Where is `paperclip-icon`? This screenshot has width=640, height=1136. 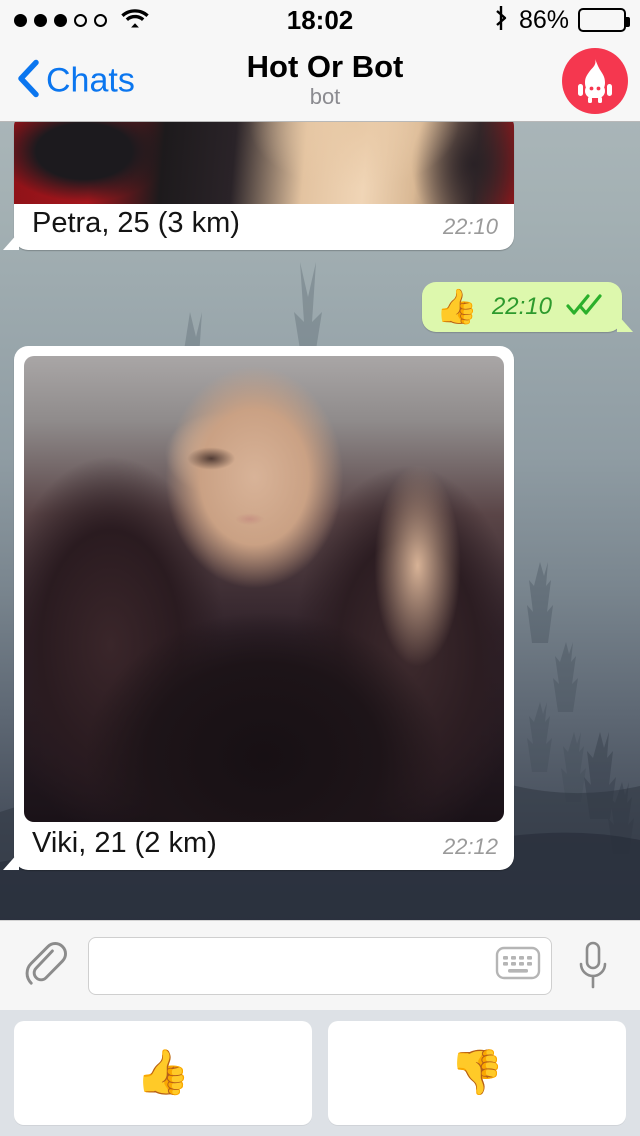
paperclip-icon is located at coordinates (46, 963).